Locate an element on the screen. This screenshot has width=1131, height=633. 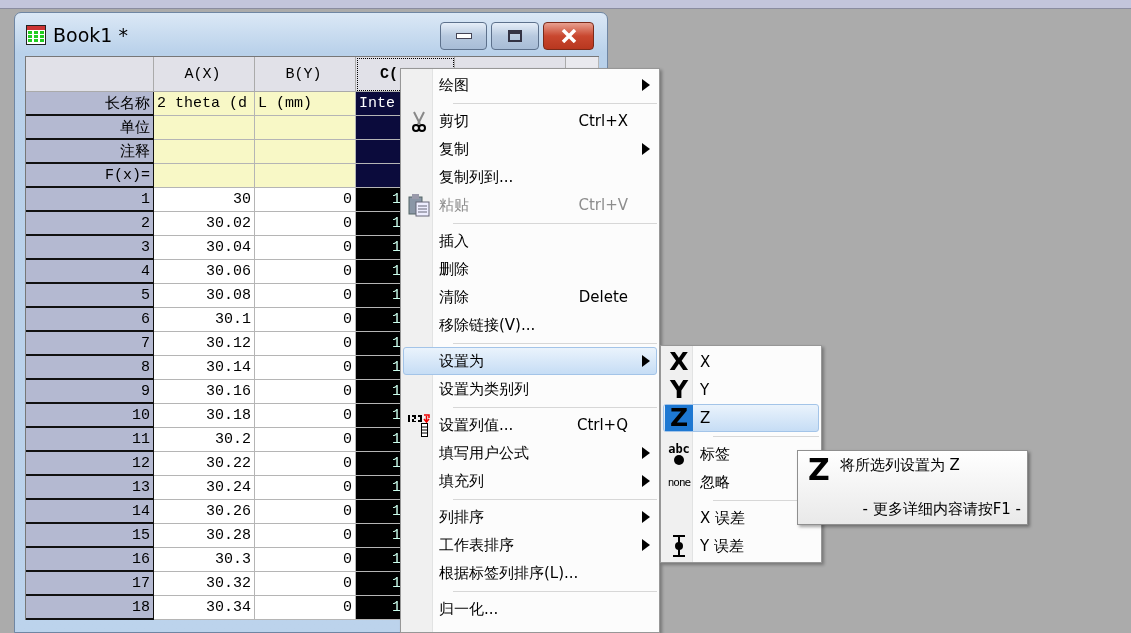
table-cell: 30.3 is located at coordinates (204, 560).